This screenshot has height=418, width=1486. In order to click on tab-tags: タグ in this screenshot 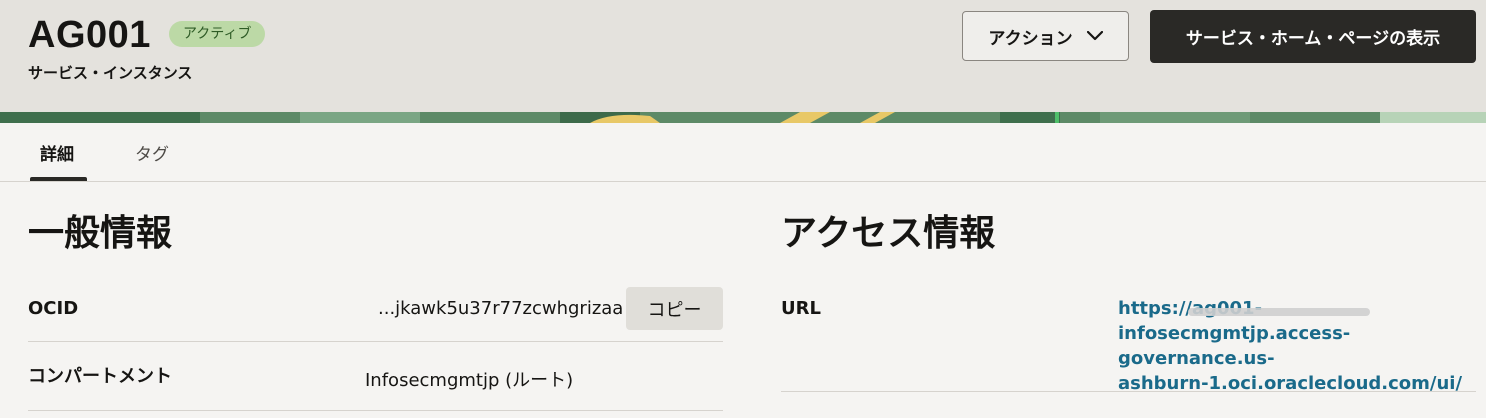, I will do `click(152, 152)`.